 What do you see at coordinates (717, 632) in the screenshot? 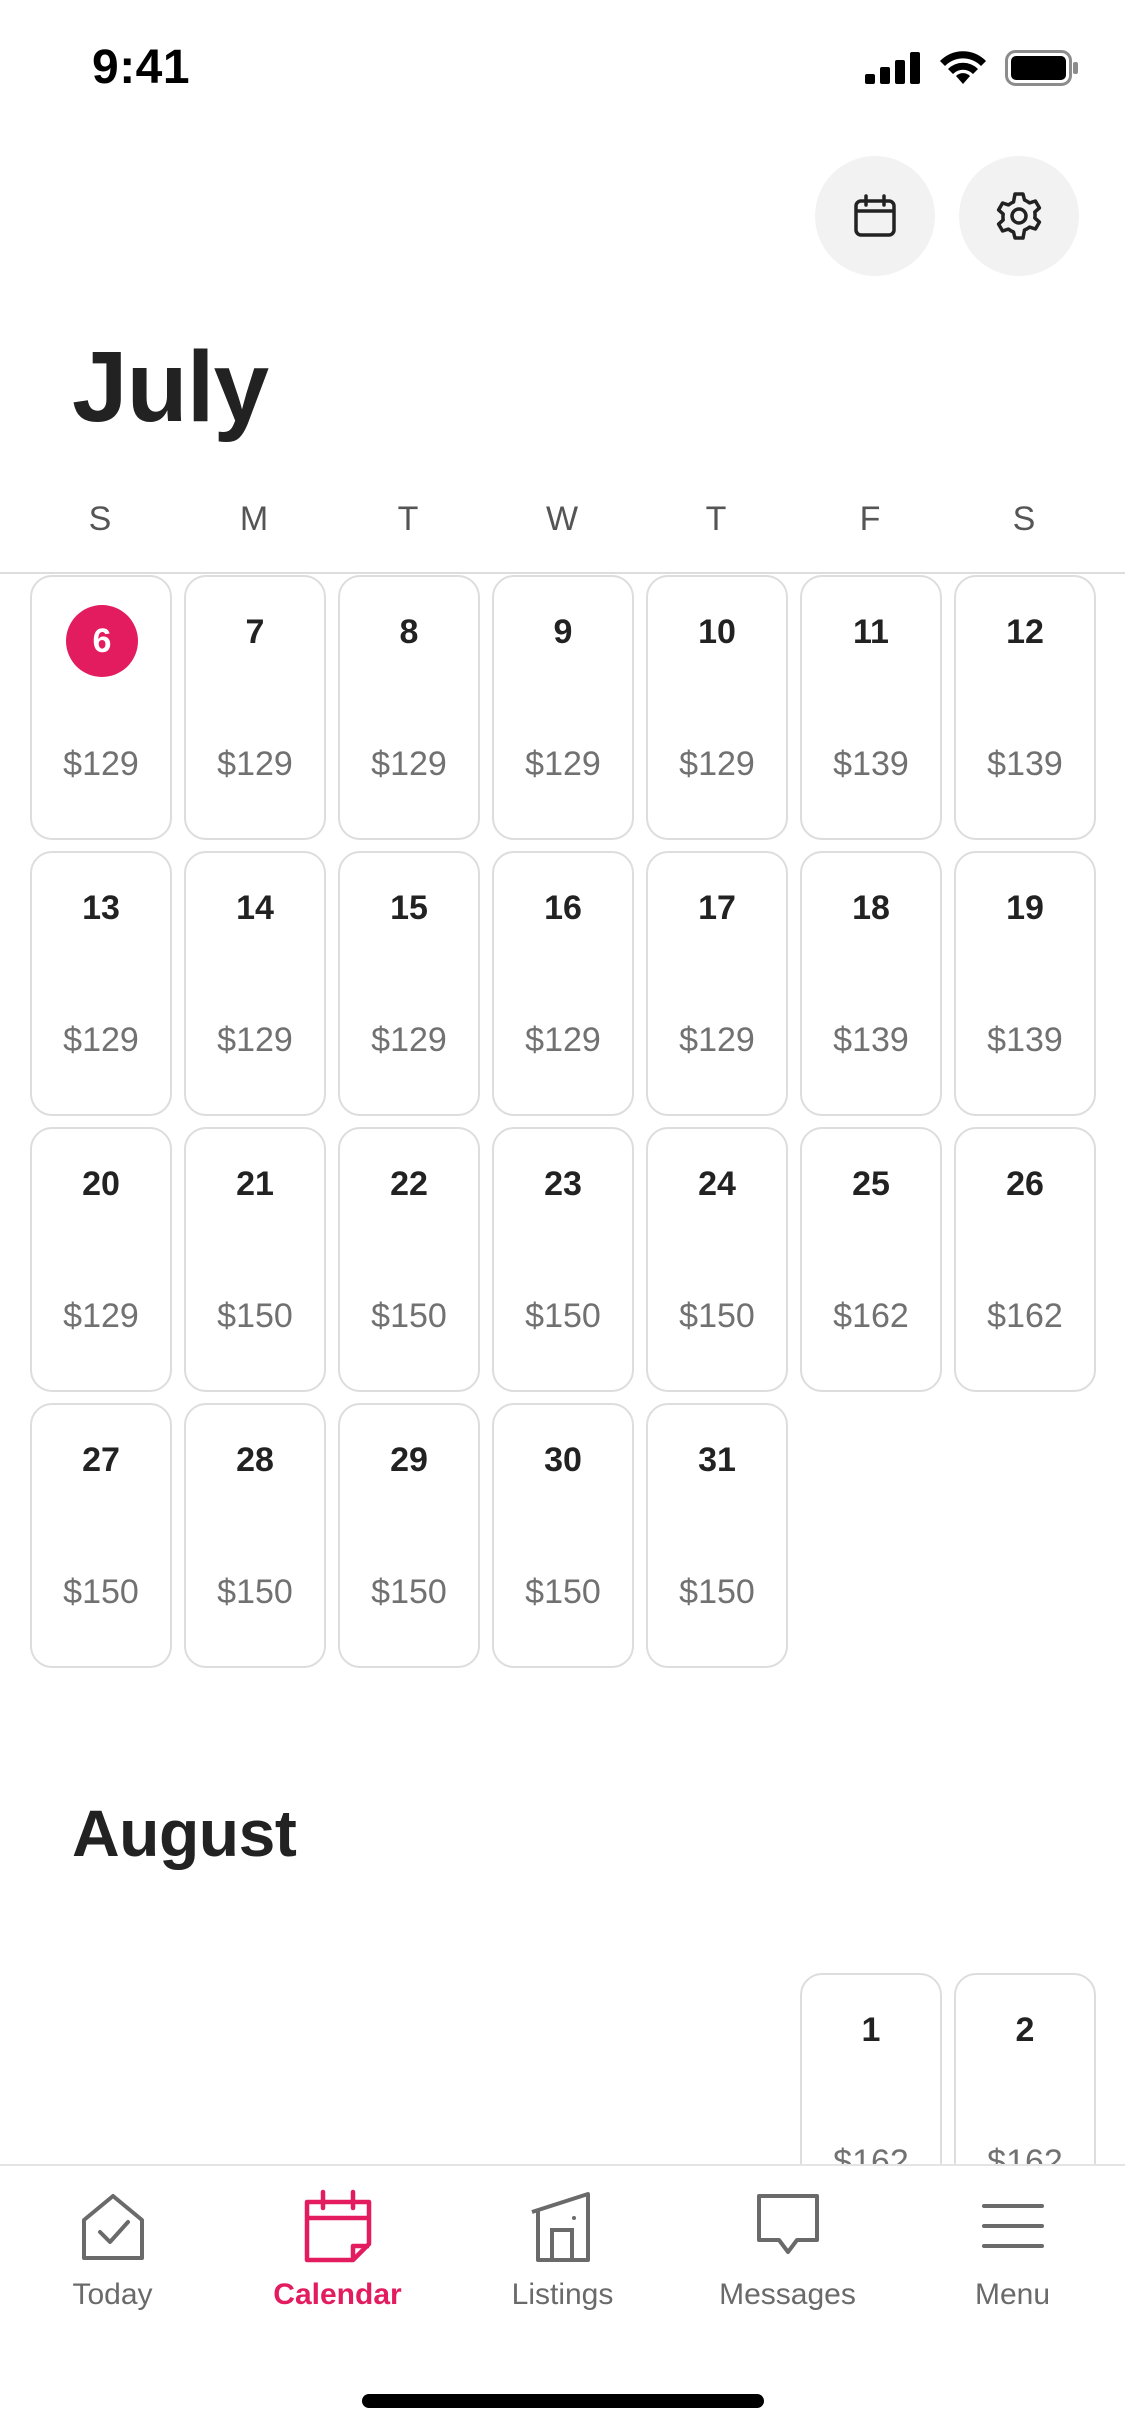
I see `day-number: 10` at bounding box center [717, 632].